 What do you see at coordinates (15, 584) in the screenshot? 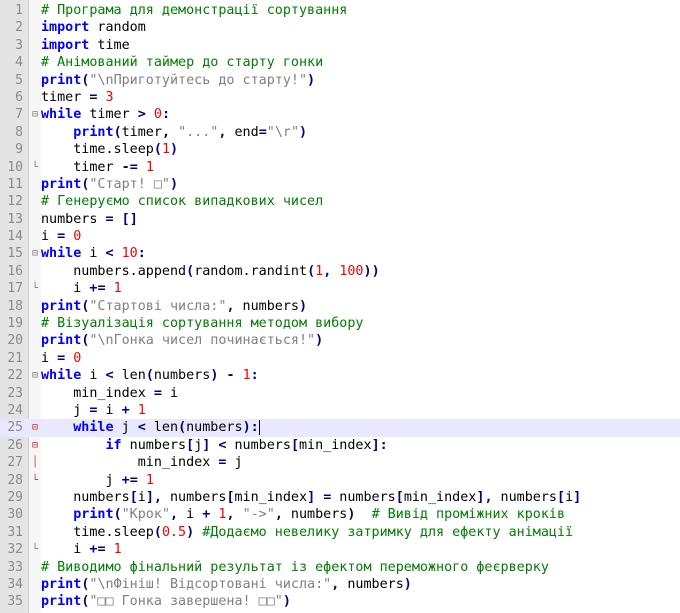
I see `line-number: 34` at bounding box center [15, 584].